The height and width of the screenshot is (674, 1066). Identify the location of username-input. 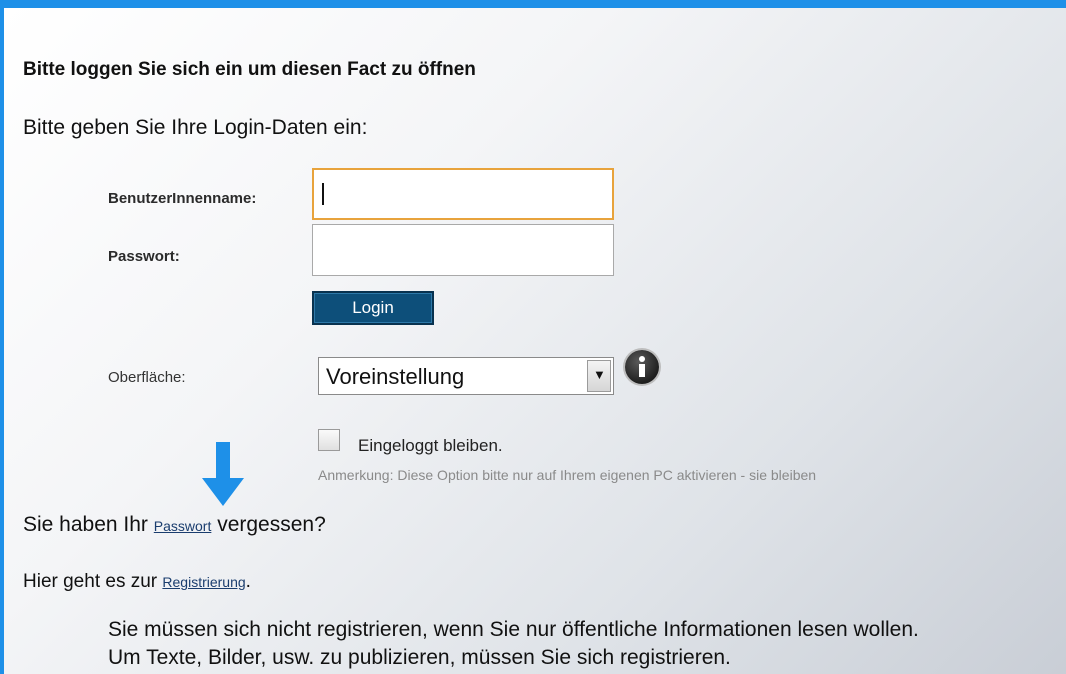
(463, 194).